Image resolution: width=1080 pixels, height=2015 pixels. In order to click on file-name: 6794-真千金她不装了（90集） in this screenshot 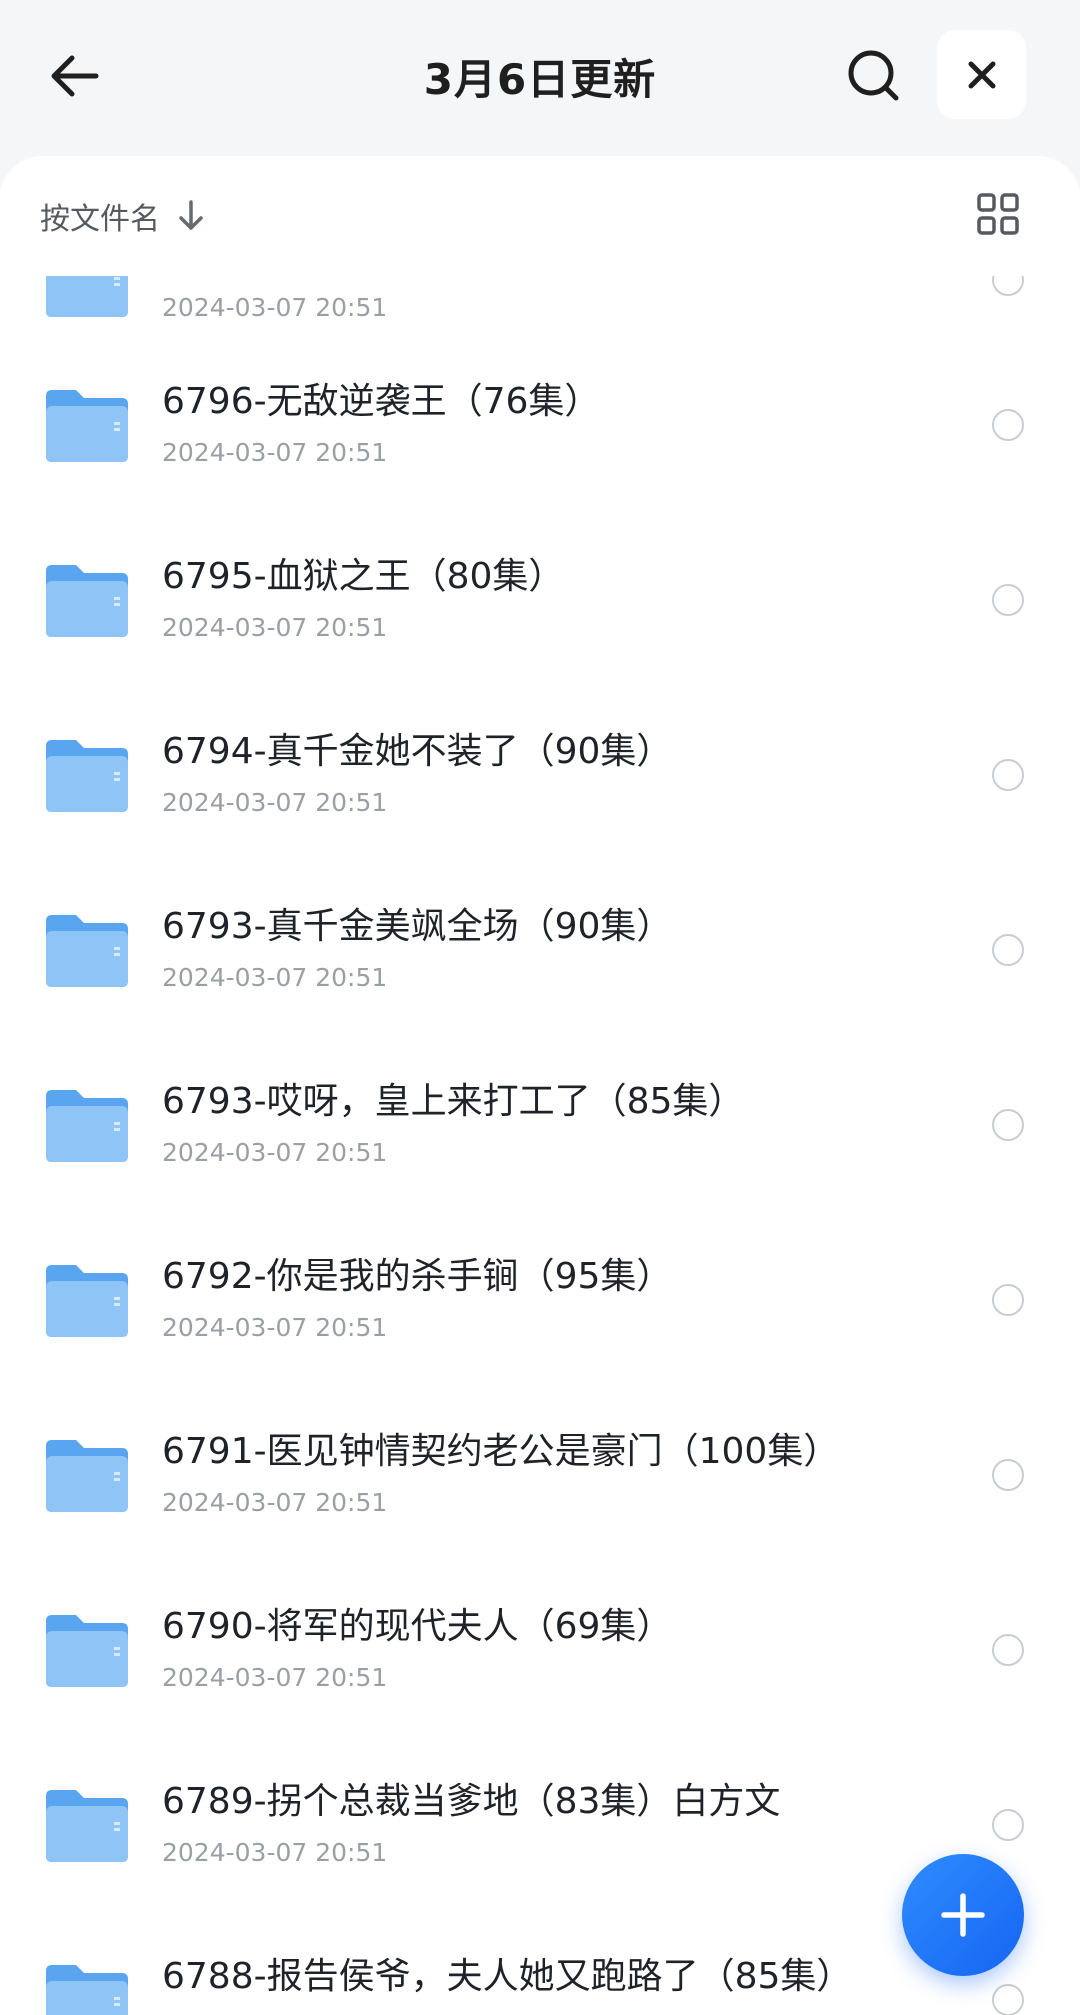, I will do `click(417, 751)`.